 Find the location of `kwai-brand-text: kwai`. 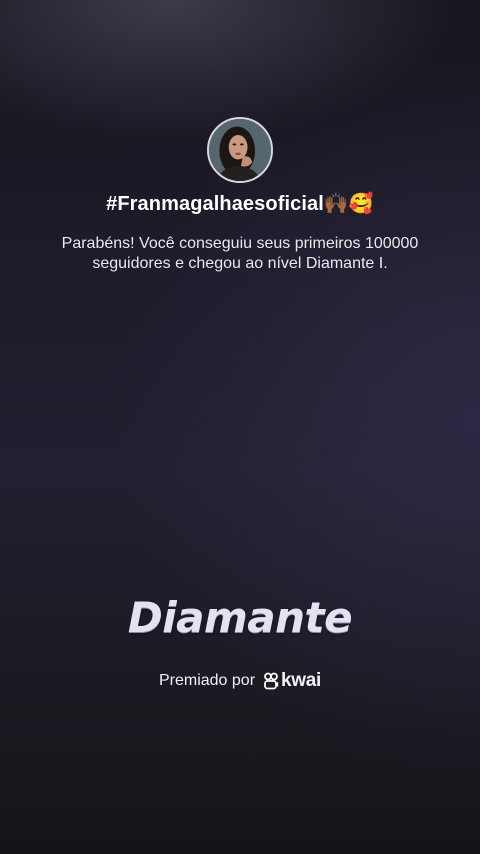

kwai-brand-text: kwai is located at coordinates (301, 680).